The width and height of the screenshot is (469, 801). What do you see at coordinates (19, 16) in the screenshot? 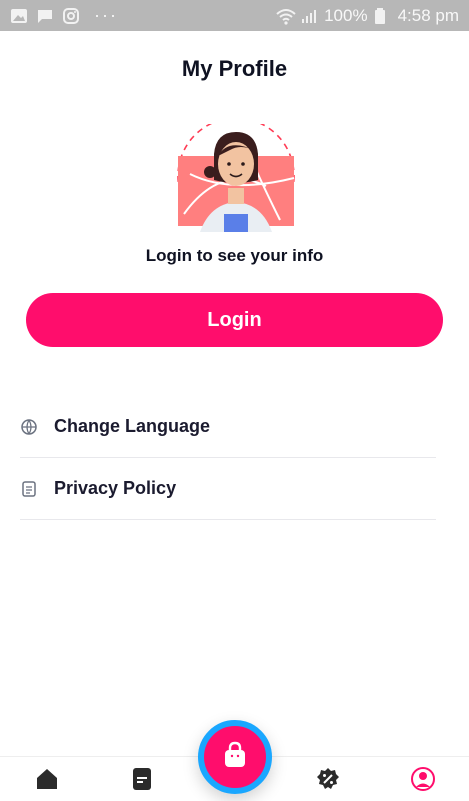
I see `image-icon` at bounding box center [19, 16].